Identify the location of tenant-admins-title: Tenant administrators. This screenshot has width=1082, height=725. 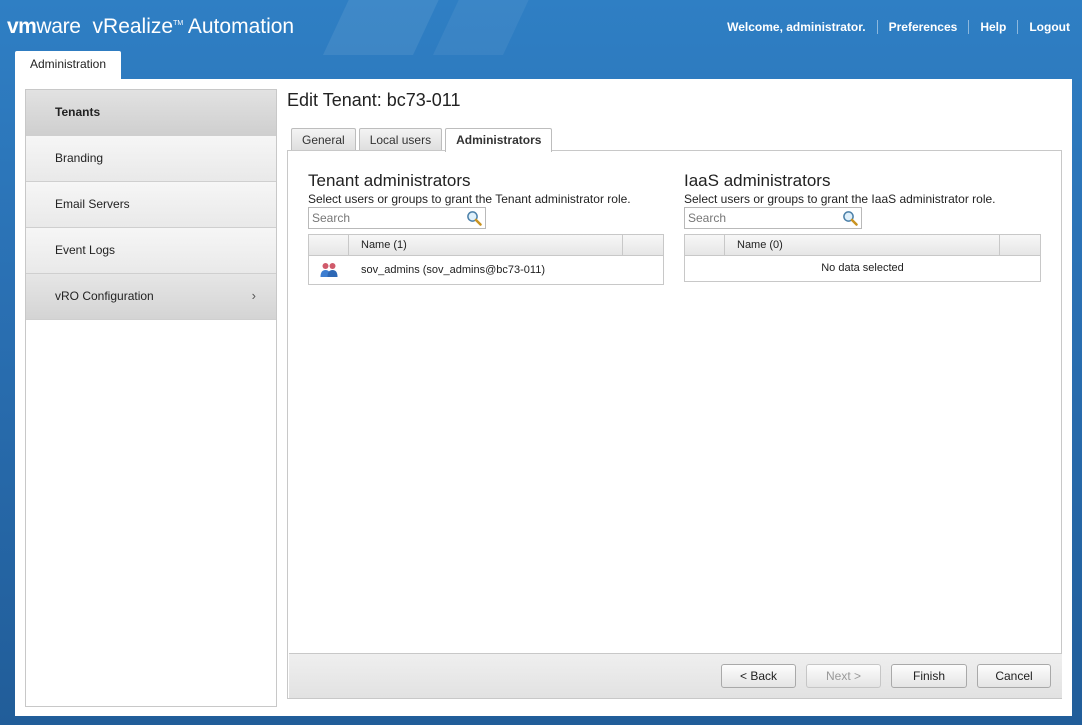
(389, 180).